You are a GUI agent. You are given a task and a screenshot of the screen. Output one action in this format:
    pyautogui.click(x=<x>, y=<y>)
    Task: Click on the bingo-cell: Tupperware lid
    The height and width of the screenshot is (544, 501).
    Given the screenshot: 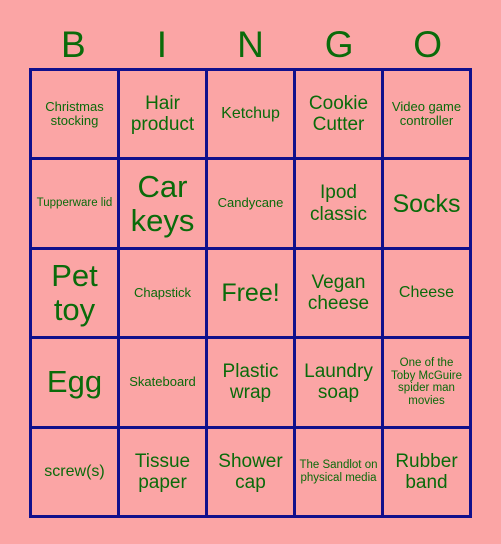 What is the action you would take?
    pyautogui.click(x=76, y=205)
    